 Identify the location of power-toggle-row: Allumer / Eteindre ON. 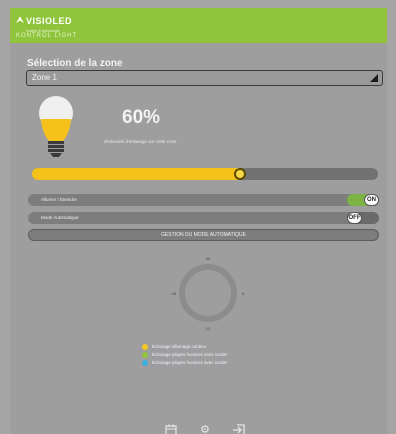
(203, 200).